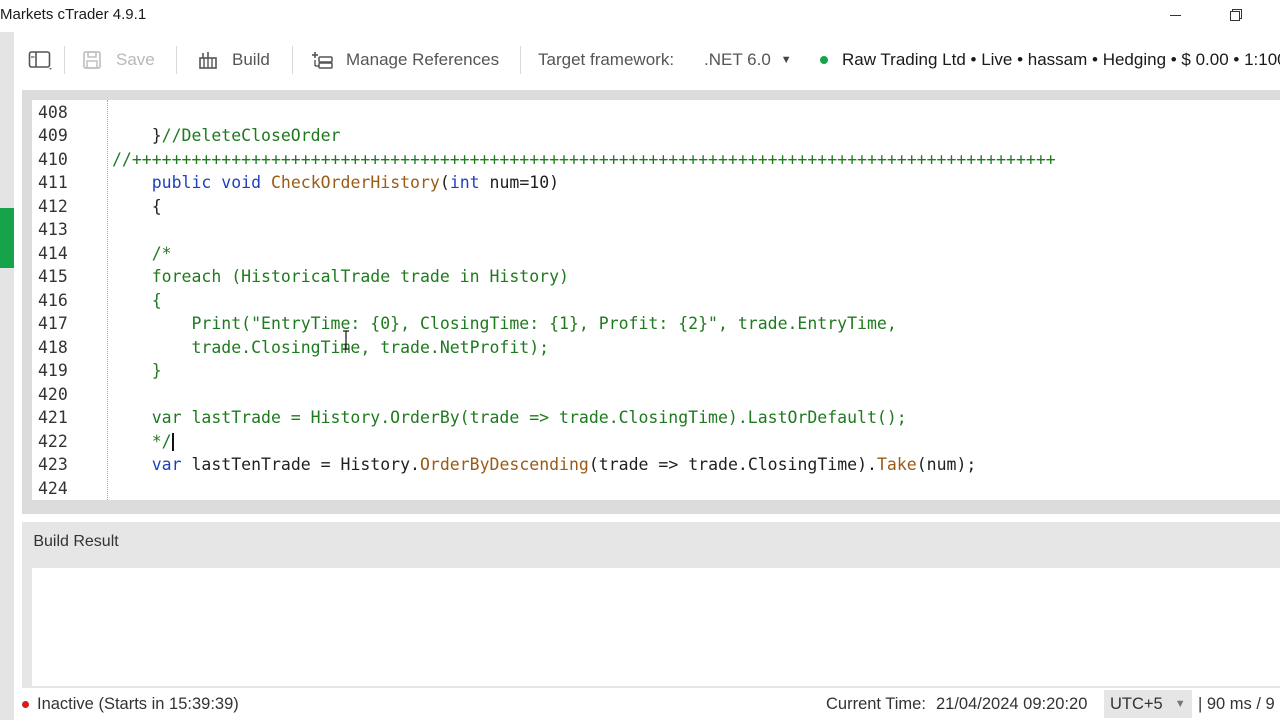 The height and width of the screenshot is (720, 1280). What do you see at coordinates (656, 442) in the screenshot?
I see `code-line: 422 */` at bounding box center [656, 442].